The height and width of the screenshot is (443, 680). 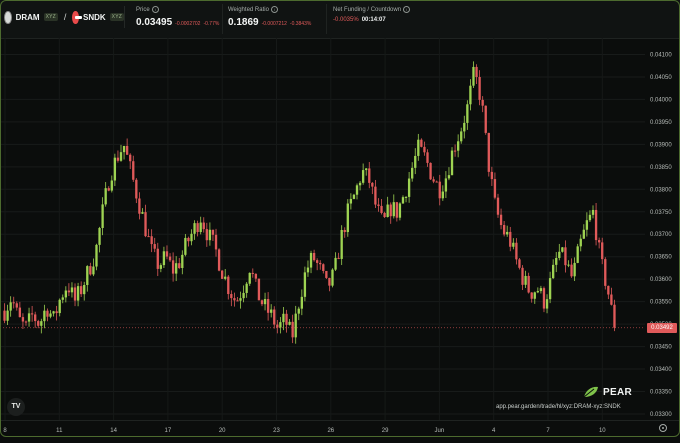 What do you see at coordinates (663, 428) in the screenshot?
I see `settings-icon` at bounding box center [663, 428].